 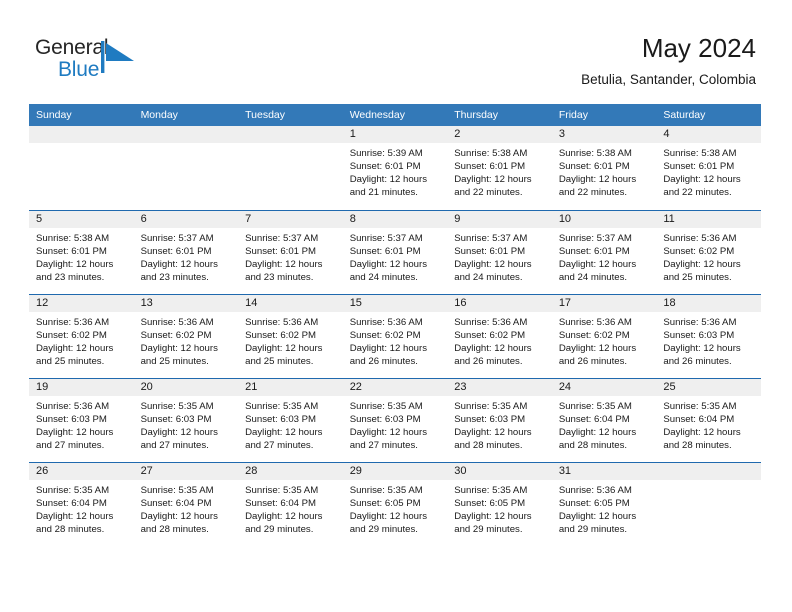 I want to click on day-number: 19, so click(x=81, y=387).